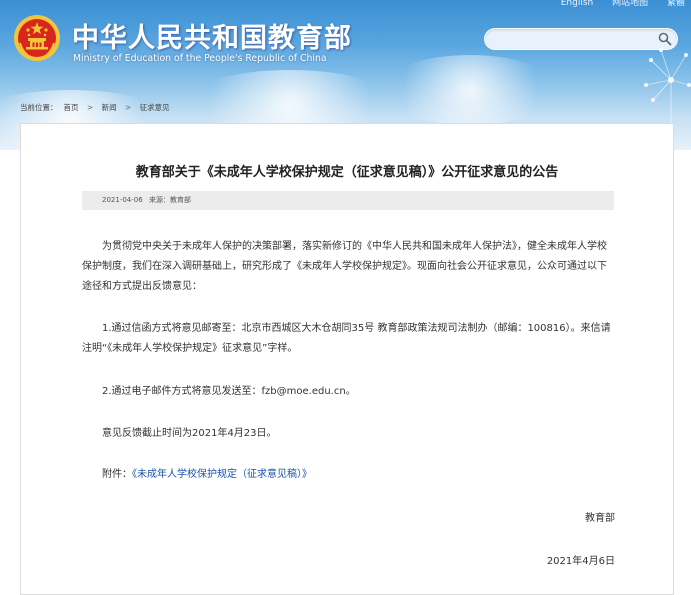  Describe the element at coordinates (347, 172) in the screenshot. I see `article-title: 教育部关于《未成年人学校保护规定（征求意见稿）》公开征求意见的公告` at that location.